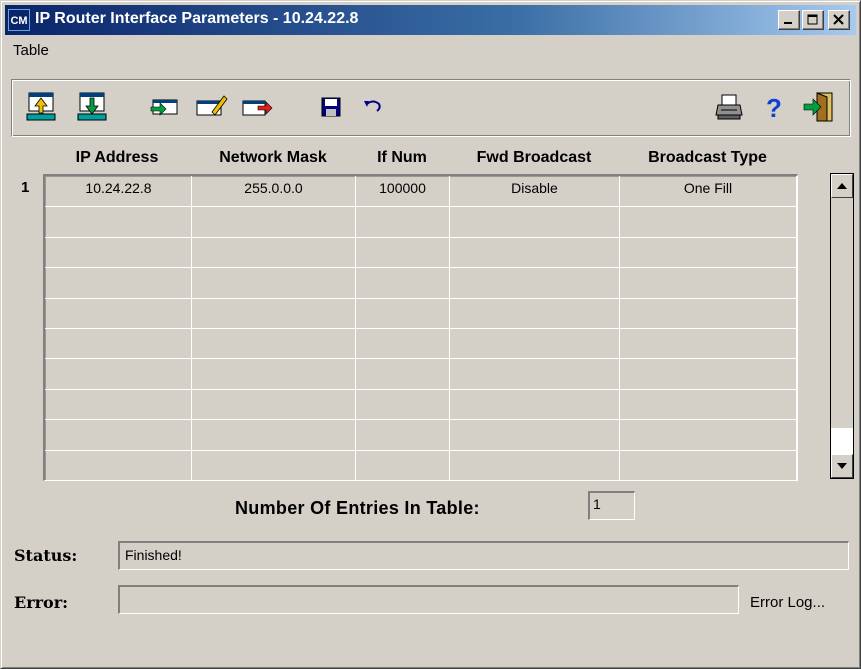  I want to click on maximize-button, so click(813, 20).